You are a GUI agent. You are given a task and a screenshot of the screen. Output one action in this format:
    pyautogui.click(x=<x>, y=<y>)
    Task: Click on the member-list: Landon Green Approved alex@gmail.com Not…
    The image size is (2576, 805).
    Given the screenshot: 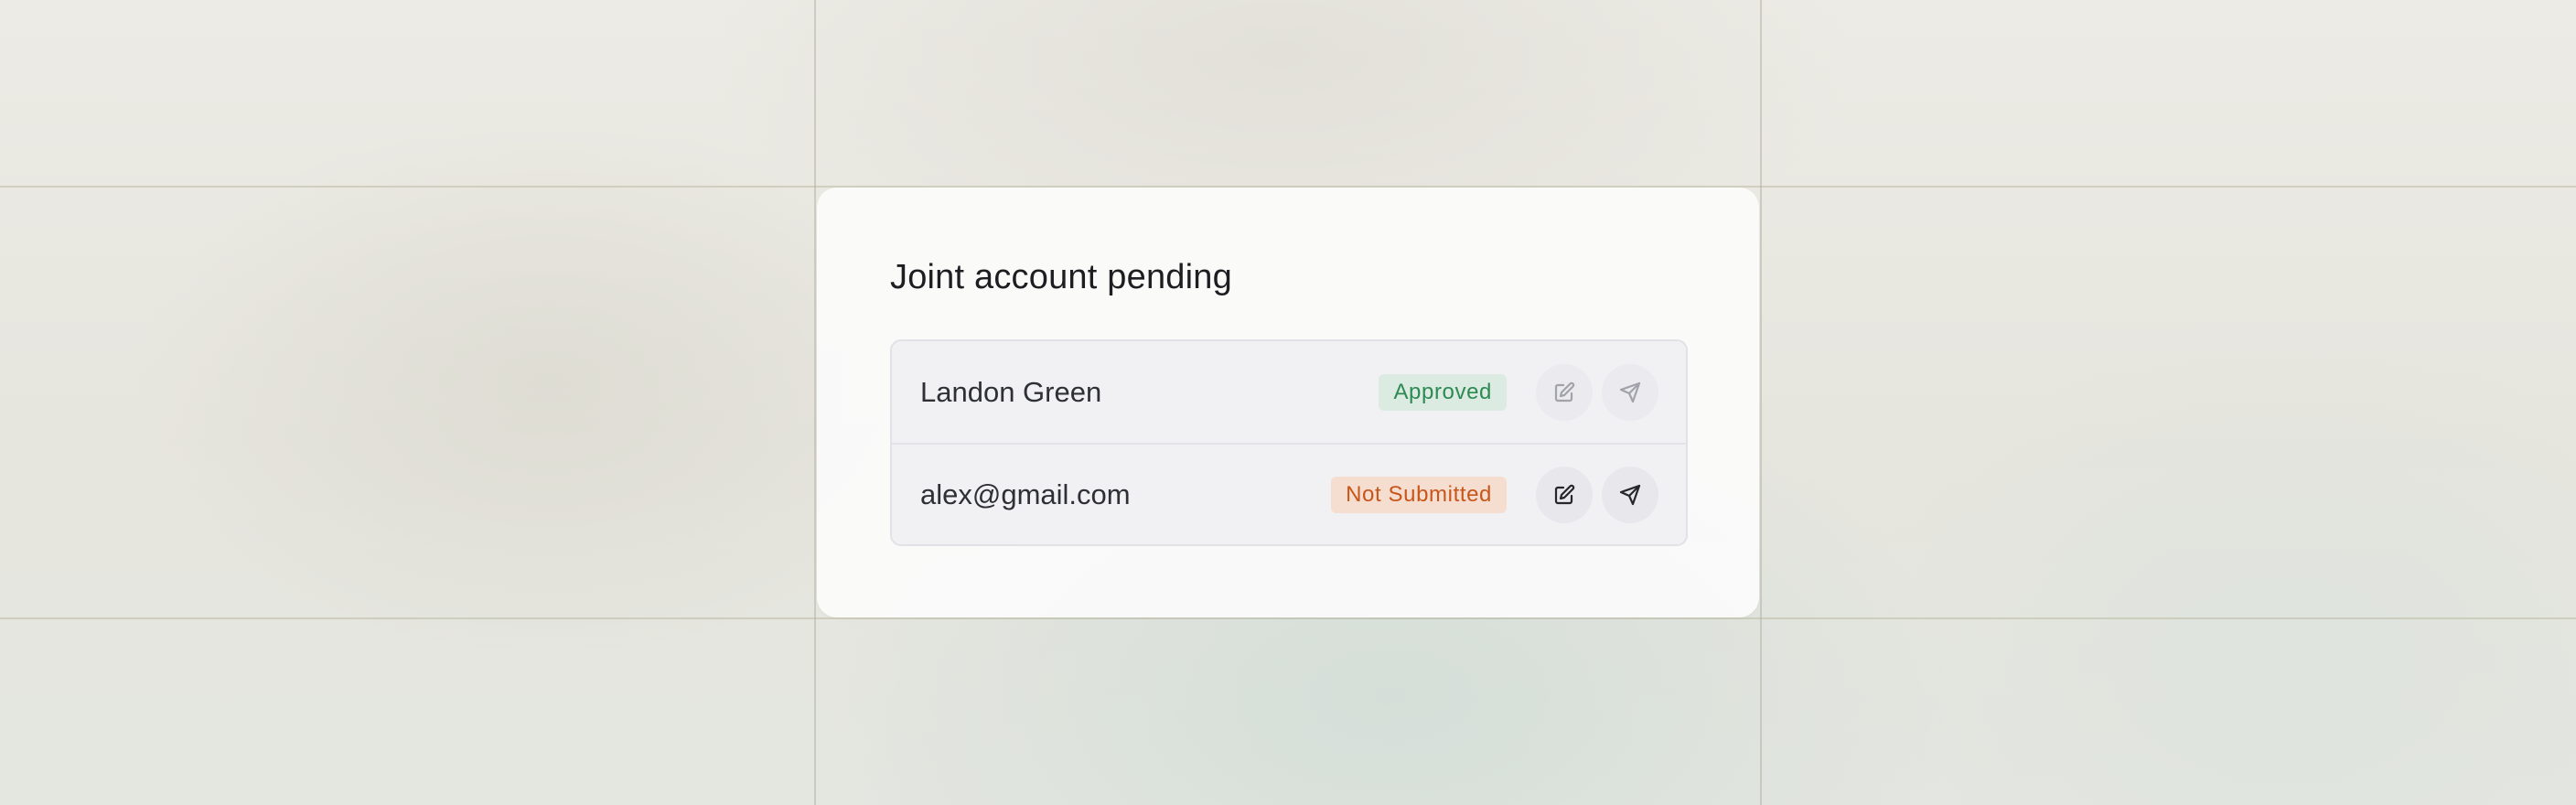 What is the action you would take?
    pyautogui.click(x=1289, y=443)
    